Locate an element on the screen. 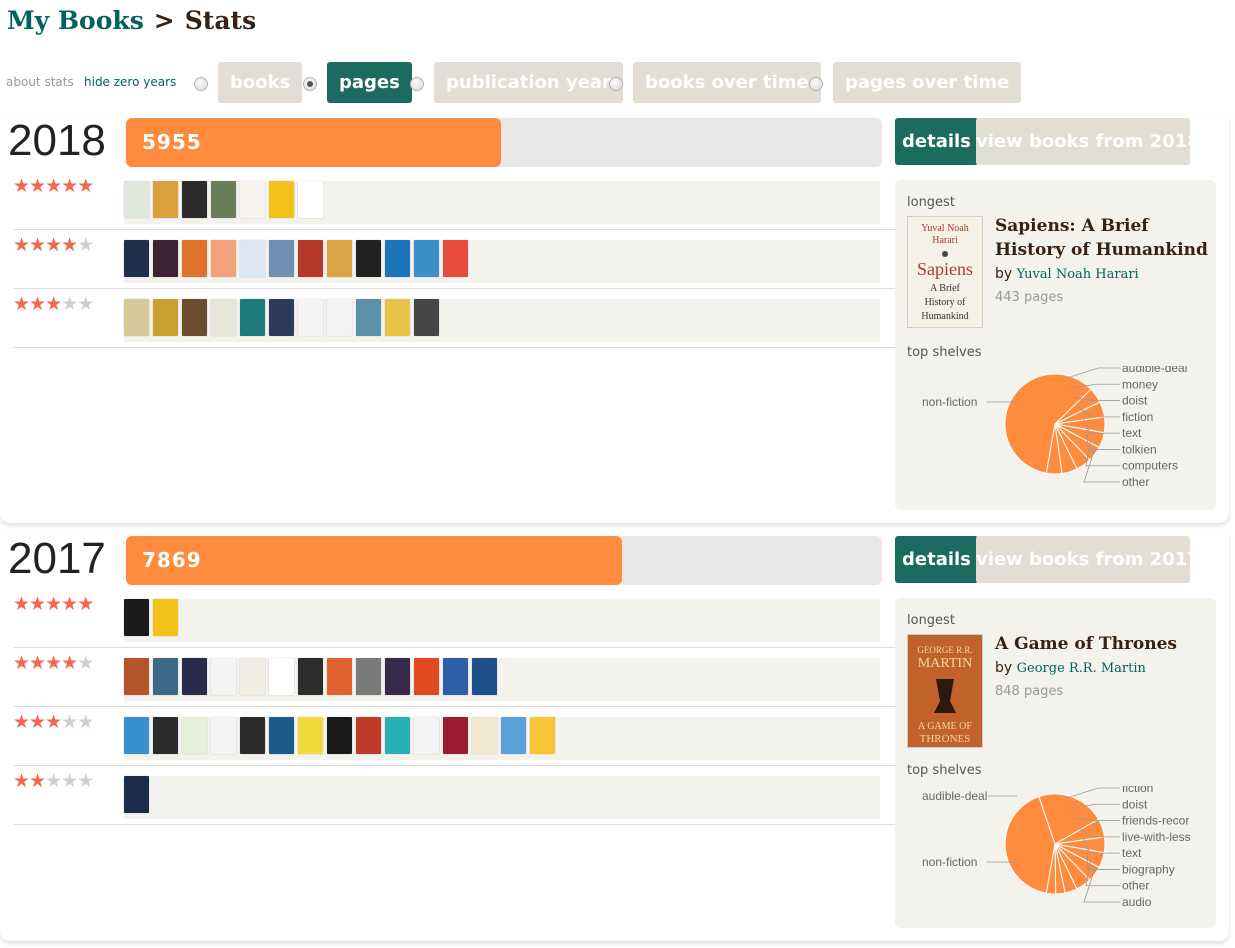 The width and height of the screenshot is (1235, 948). cover-title-1: A GAME OF is located at coordinates (945, 726).